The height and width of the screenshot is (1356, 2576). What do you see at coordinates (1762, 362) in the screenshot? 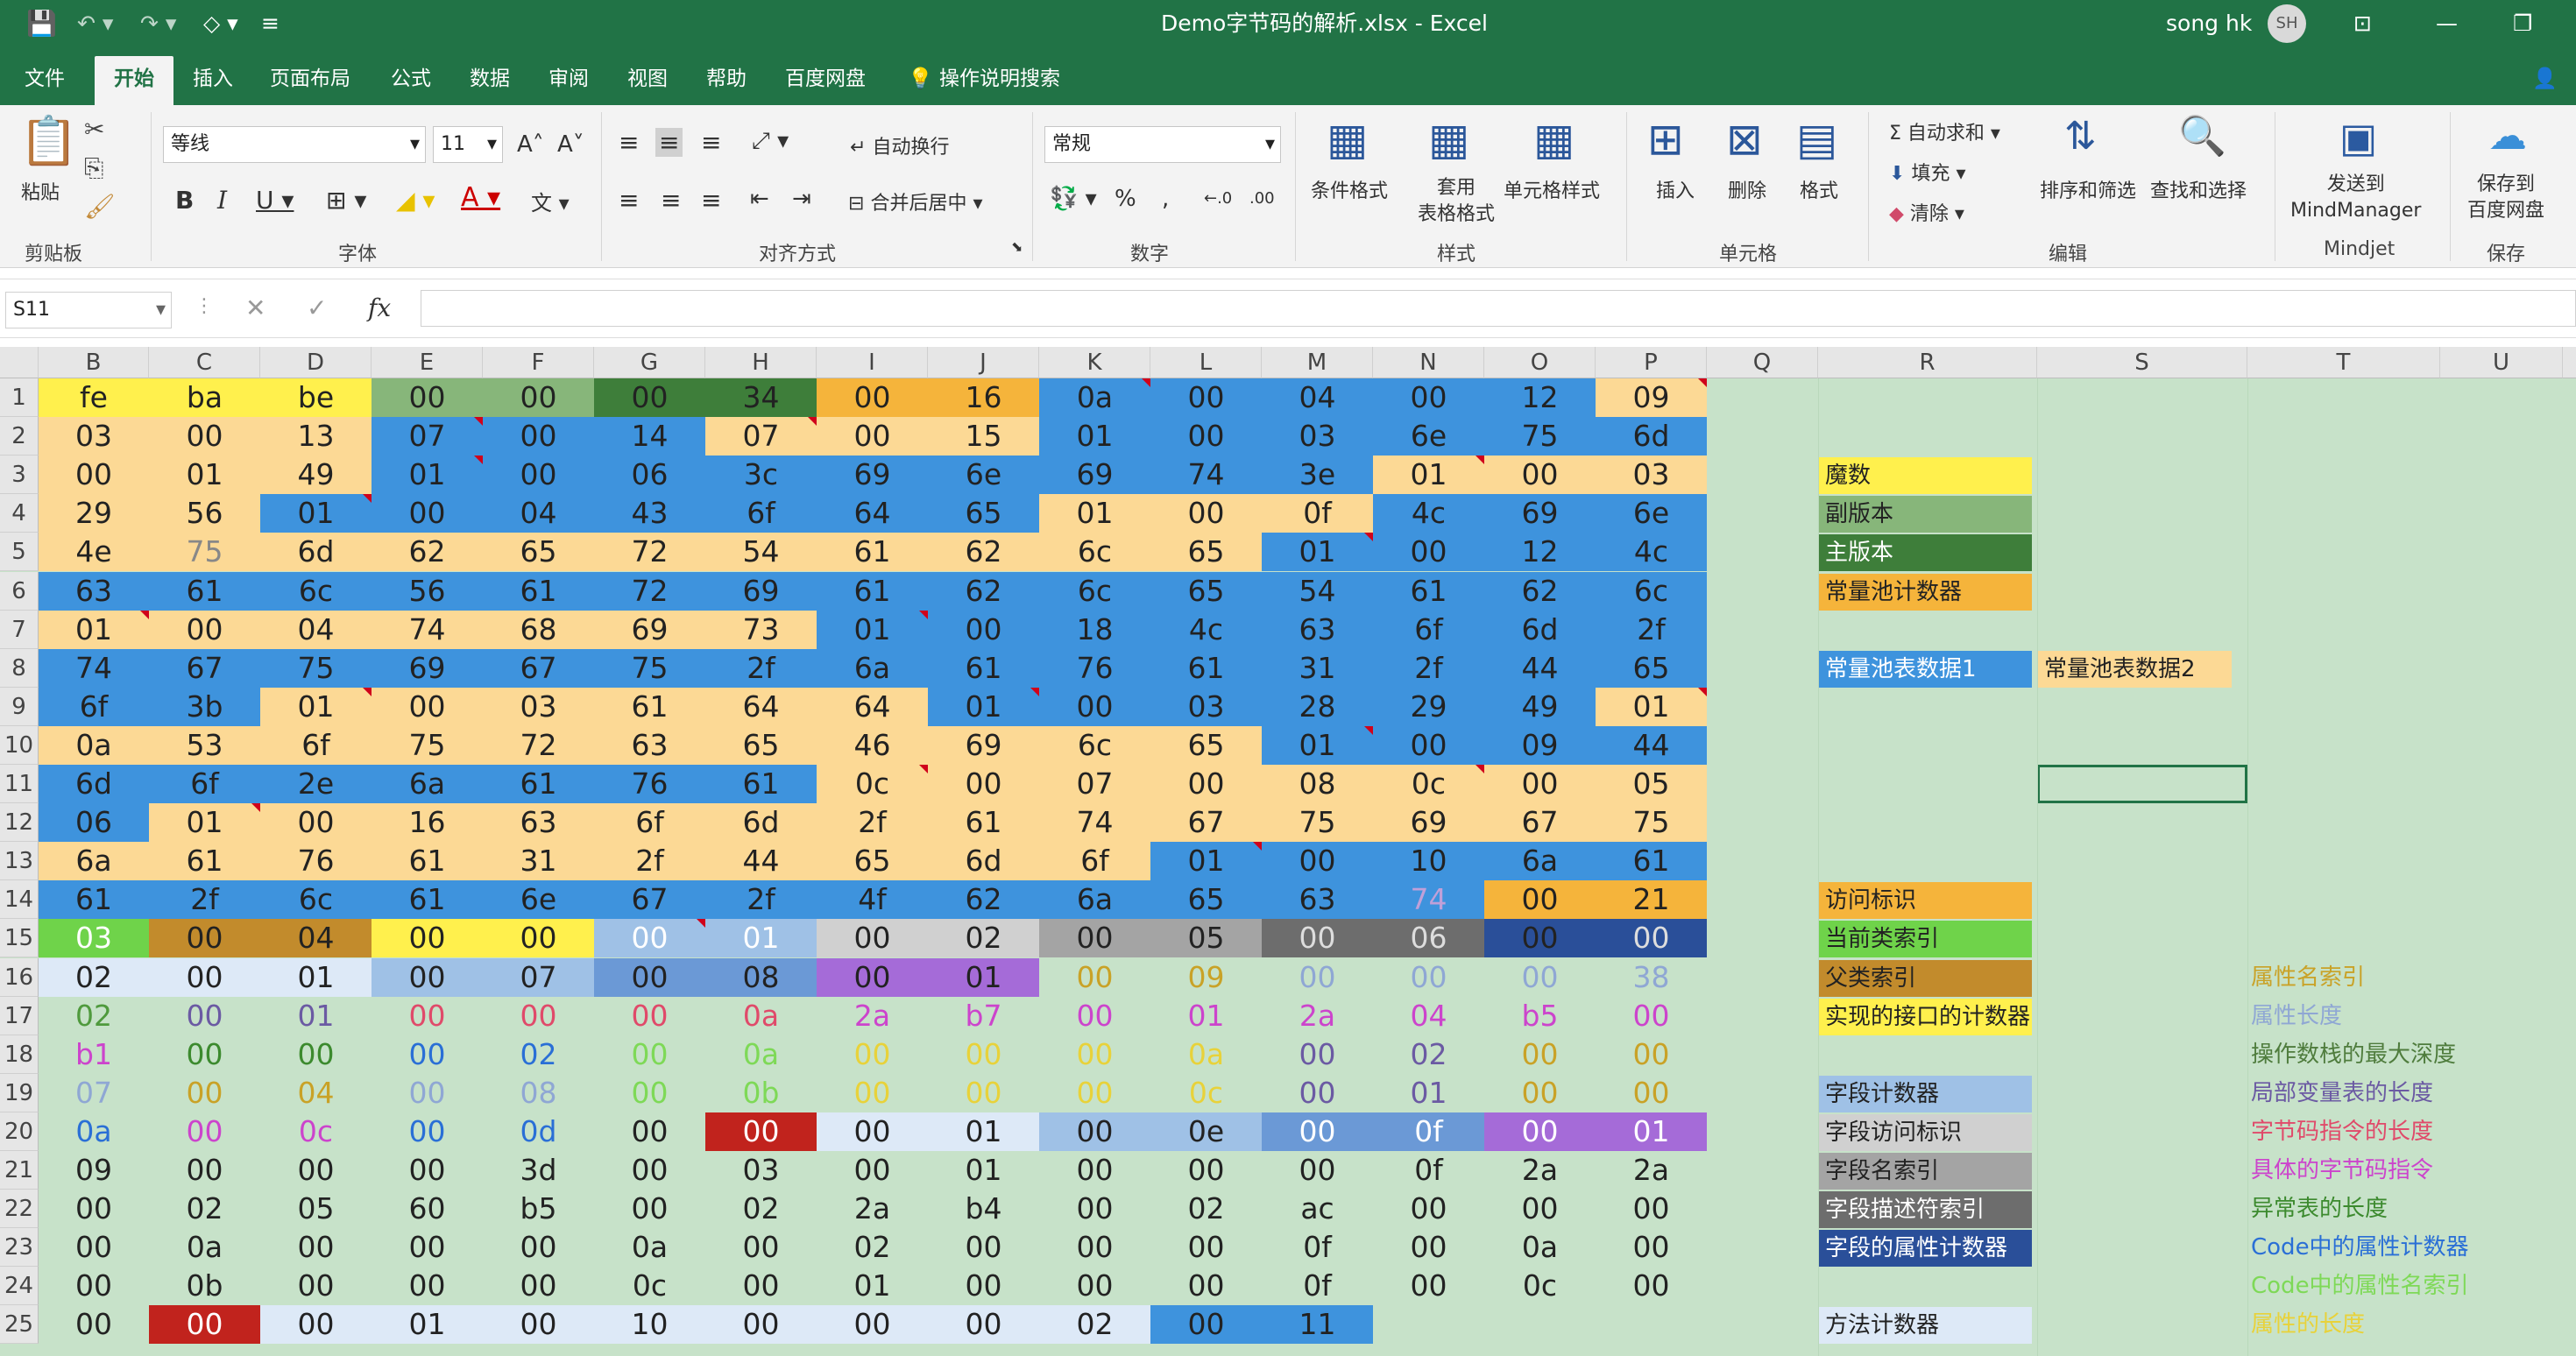
I see `column-header: Q` at bounding box center [1762, 362].